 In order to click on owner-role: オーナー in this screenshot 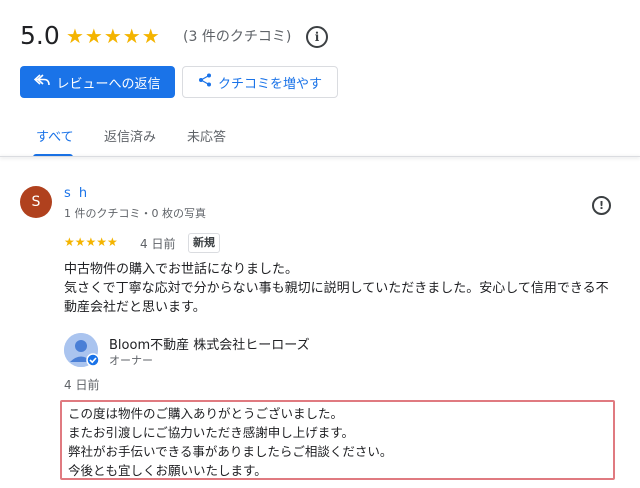, I will do `click(131, 360)`.